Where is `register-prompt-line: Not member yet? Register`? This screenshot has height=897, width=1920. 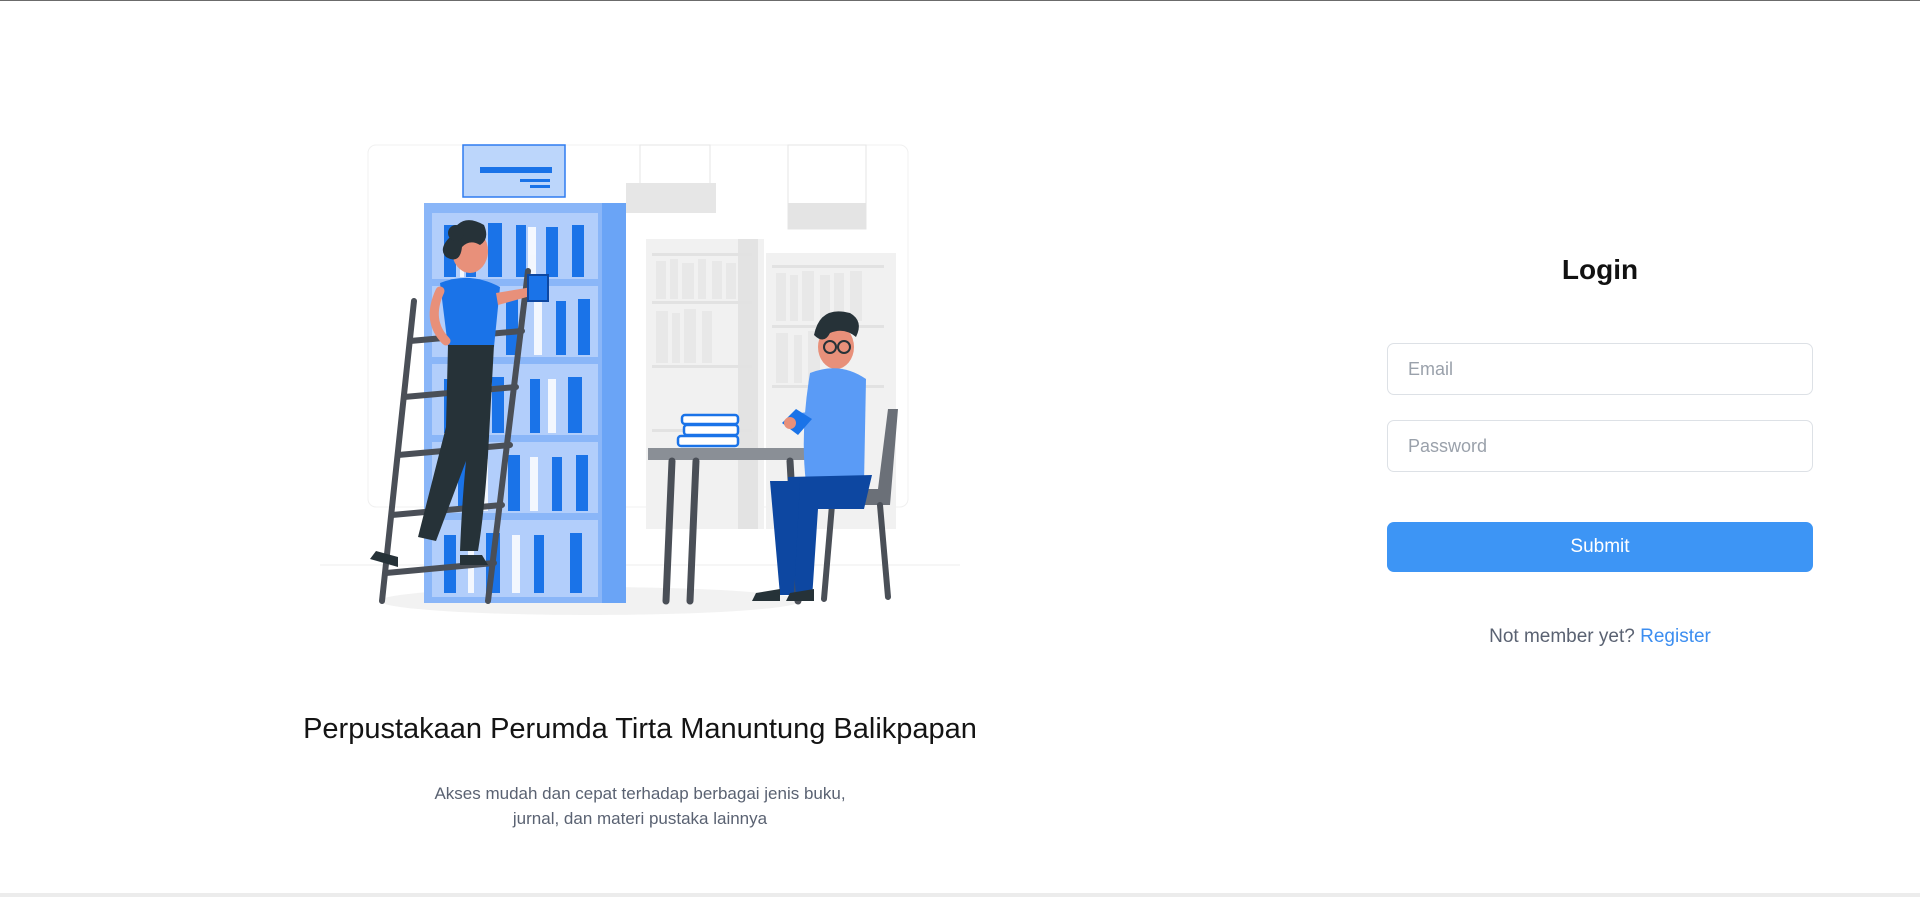
register-prompt-line: Not member yet? Register is located at coordinates (1600, 637).